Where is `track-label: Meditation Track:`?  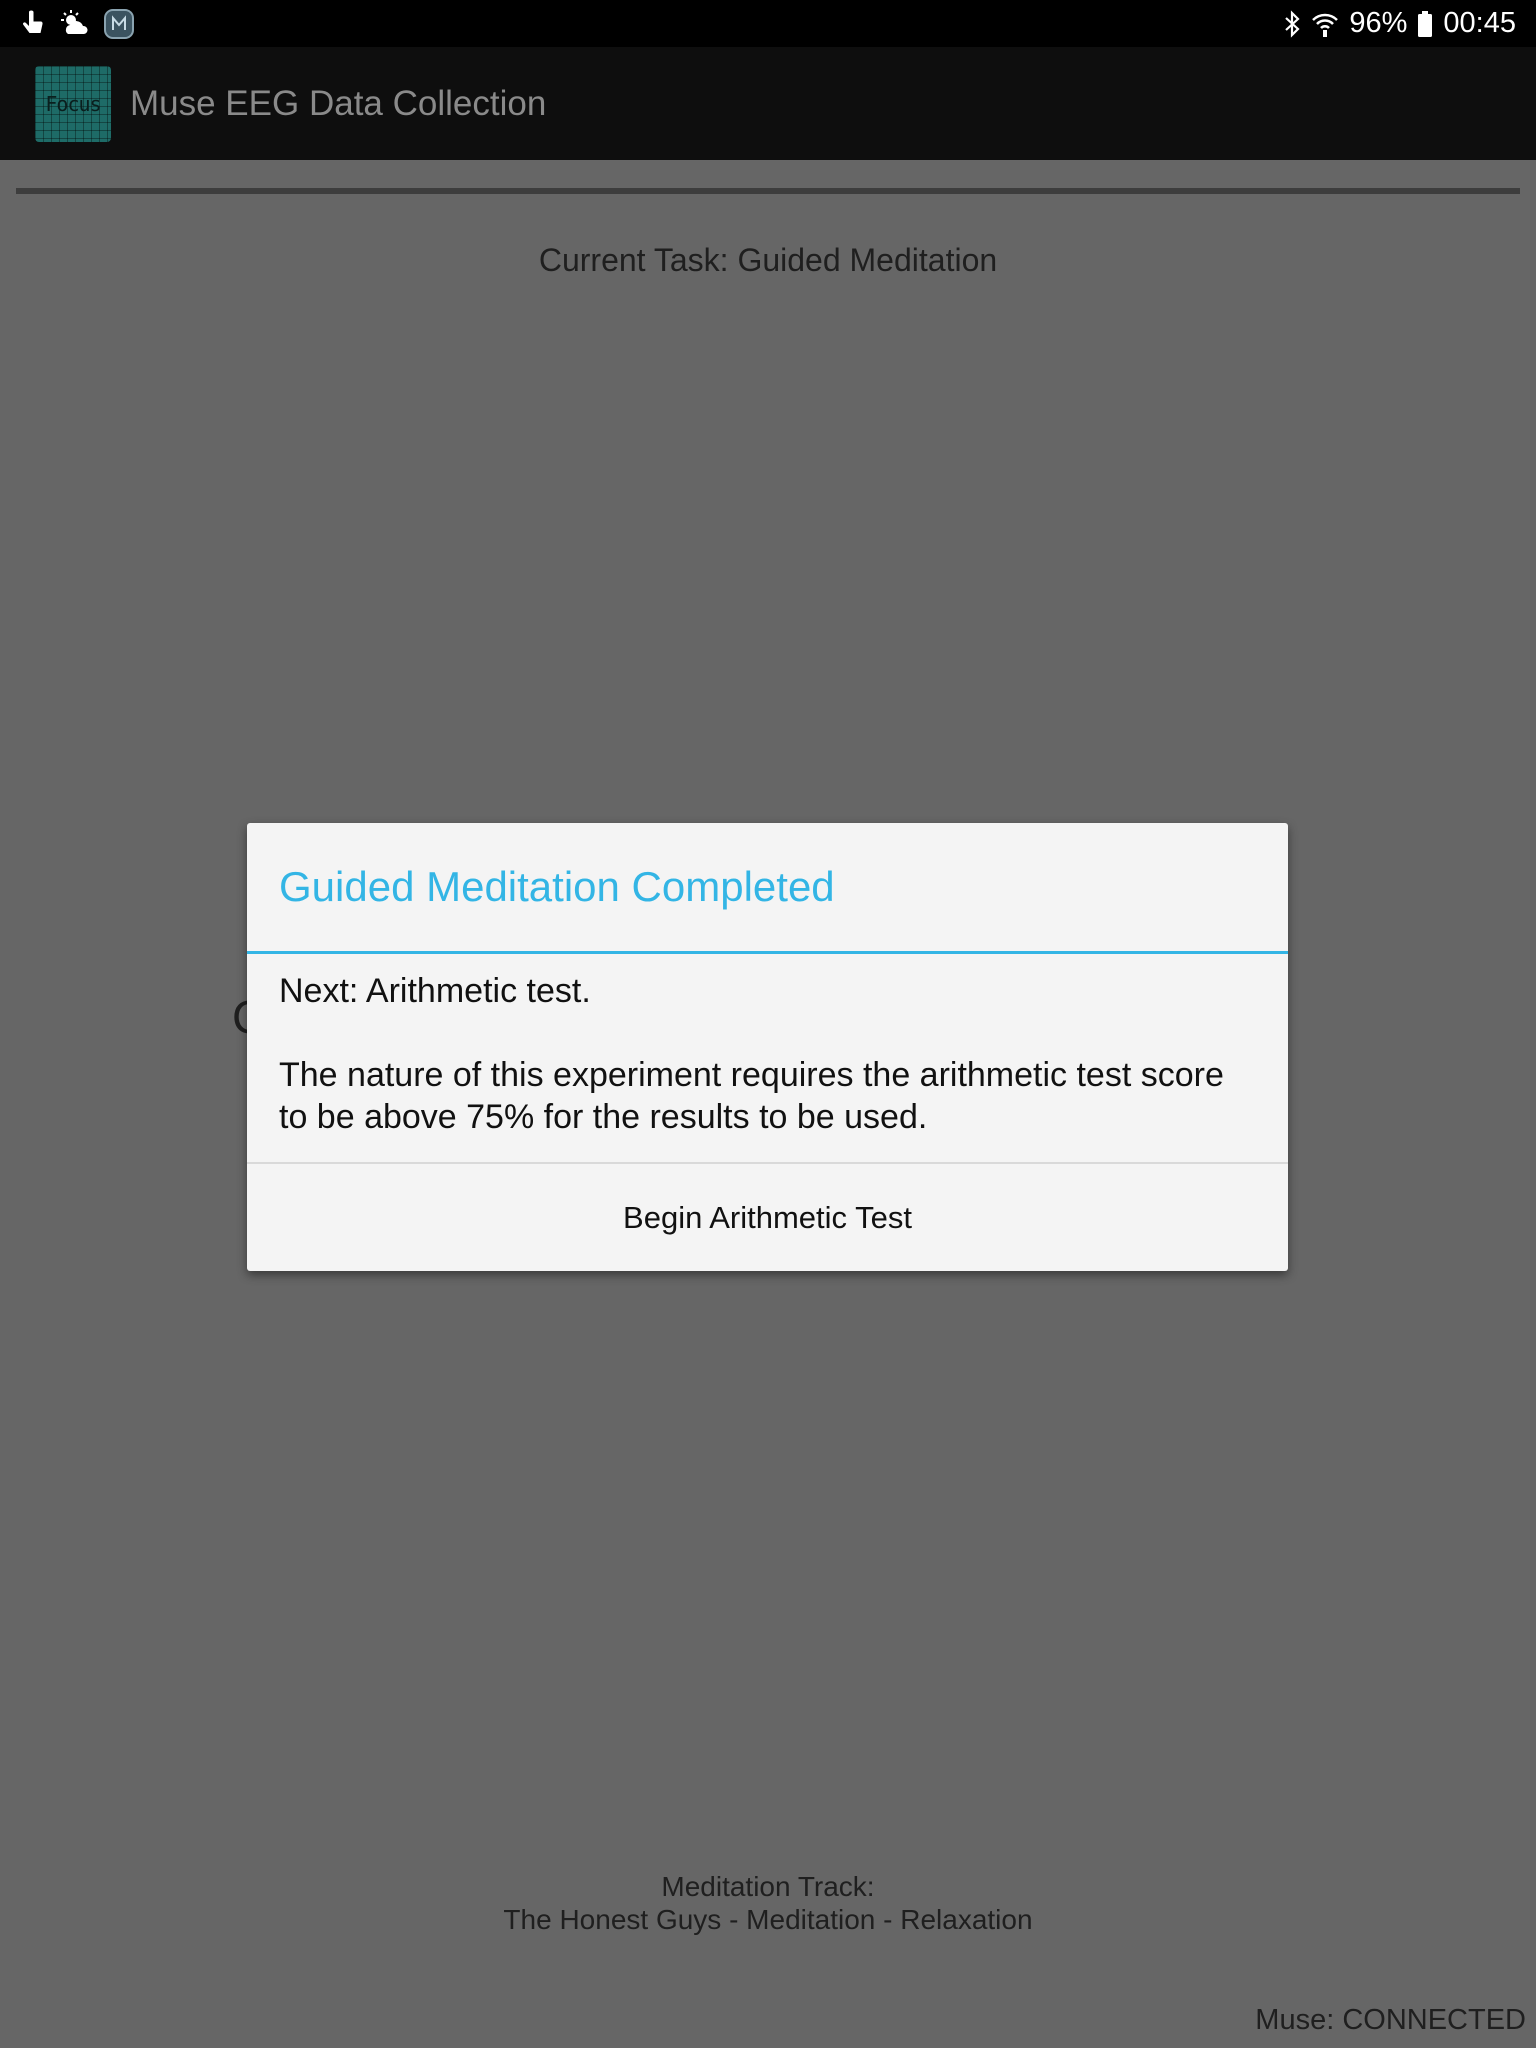 track-label: Meditation Track: is located at coordinates (768, 1886).